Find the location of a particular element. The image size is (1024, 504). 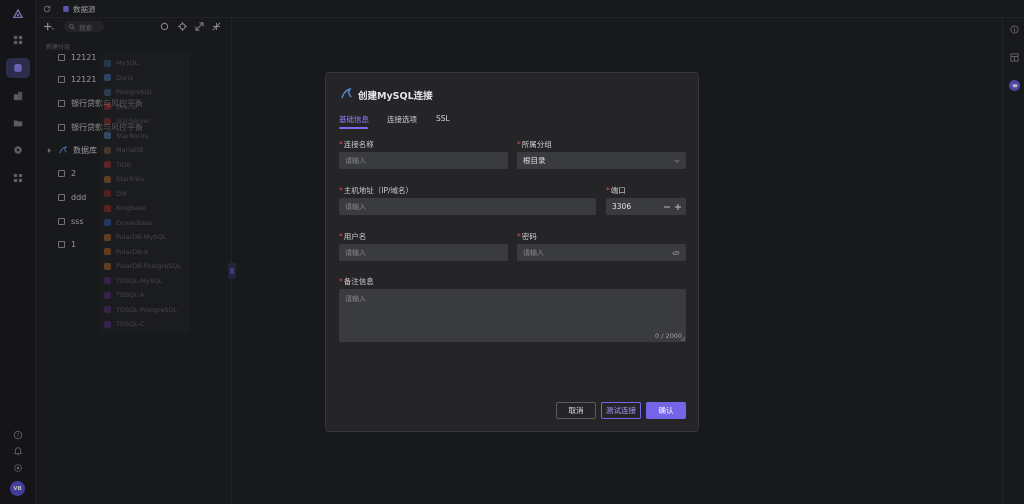

host-placeholder: 请输入 is located at coordinates (355, 206).